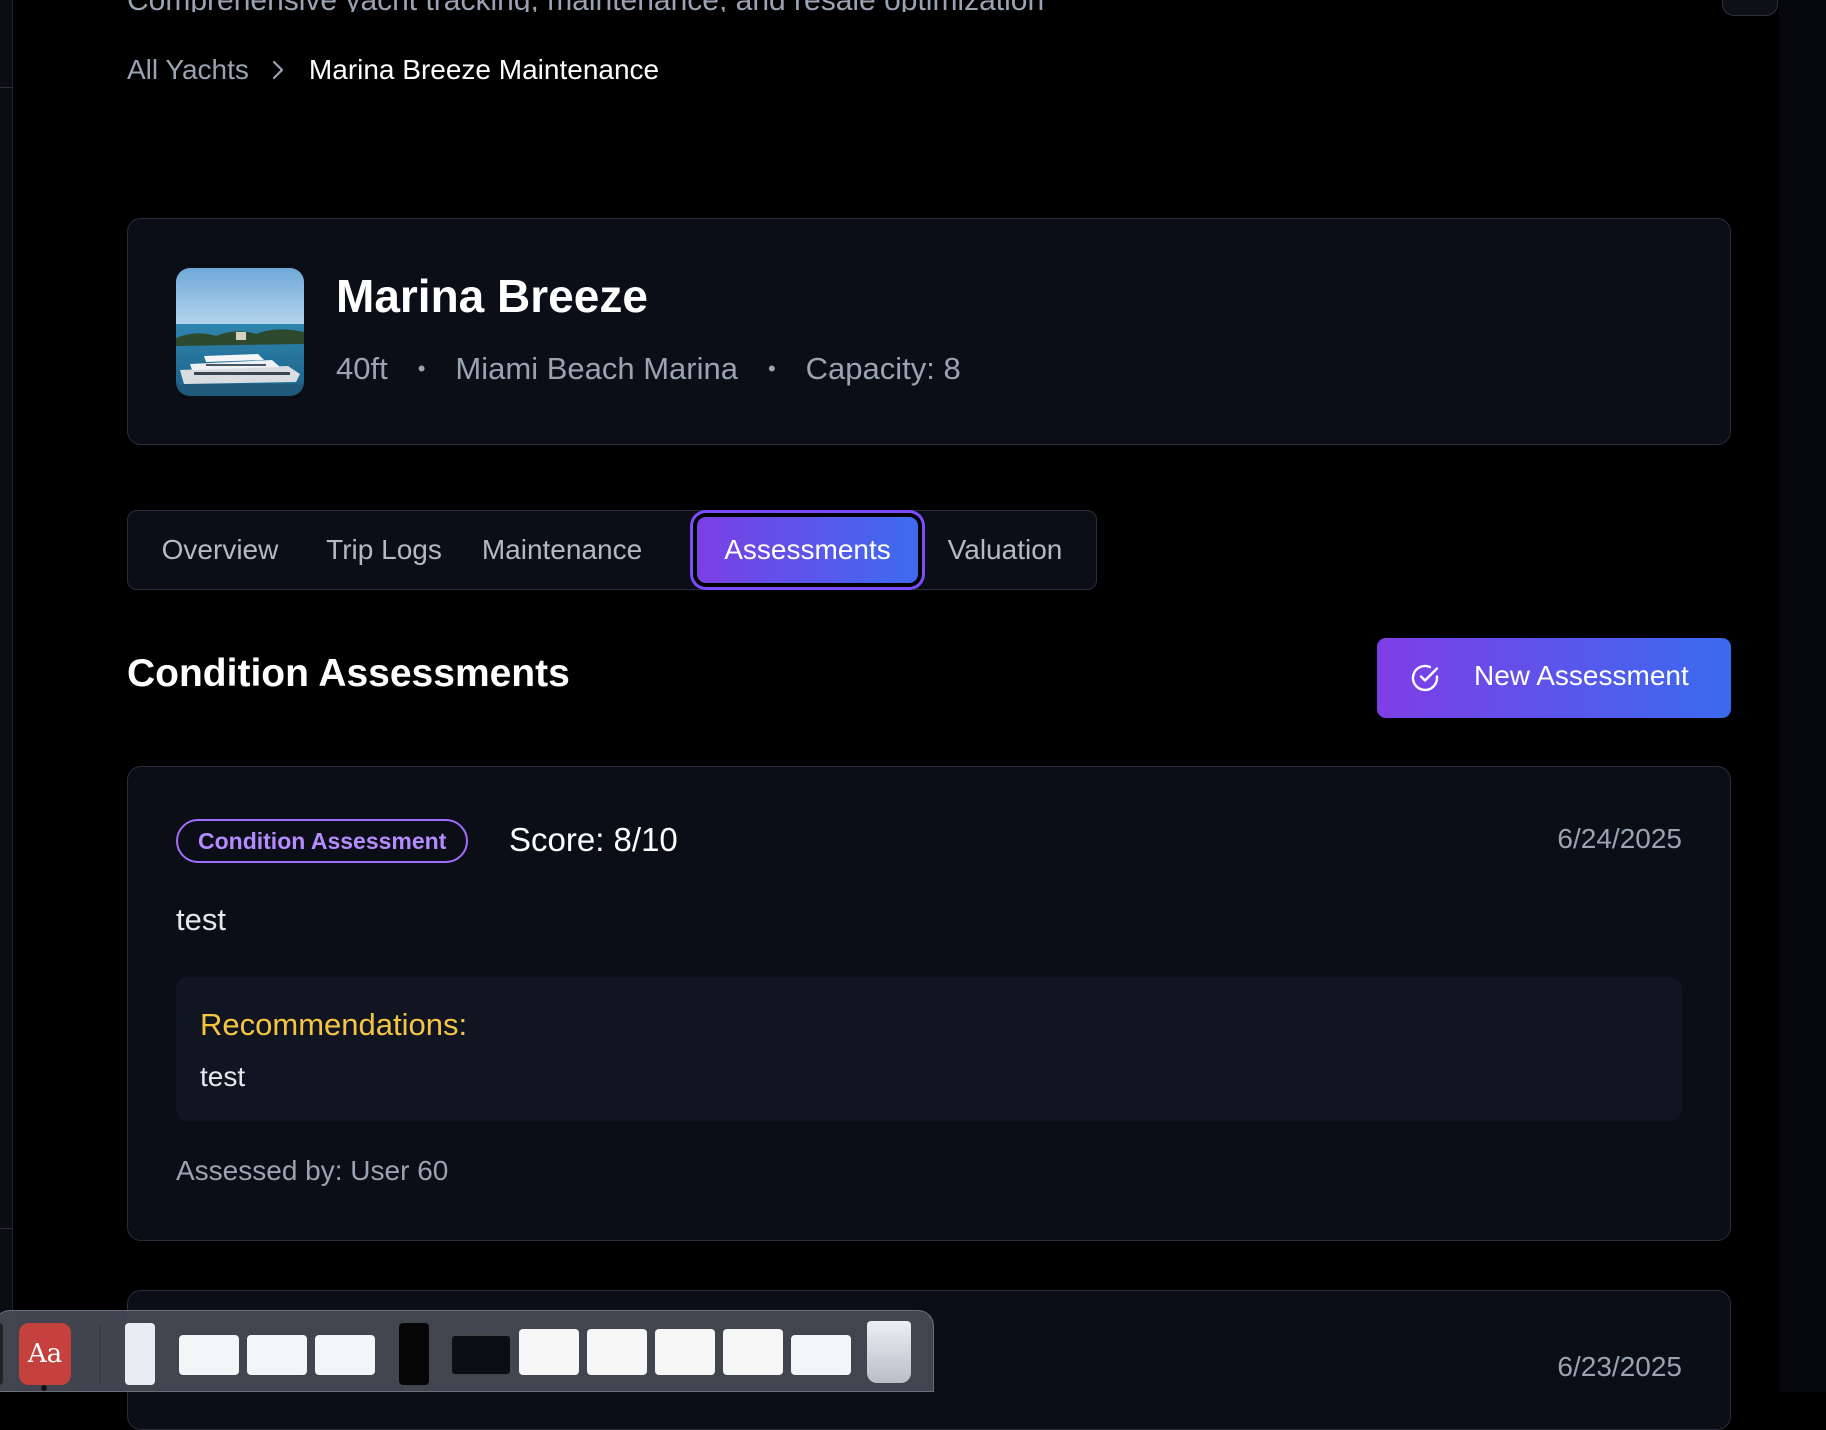  Describe the element at coordinates (1802, 696) in the screenshot. I see `right-gutter` at that location.